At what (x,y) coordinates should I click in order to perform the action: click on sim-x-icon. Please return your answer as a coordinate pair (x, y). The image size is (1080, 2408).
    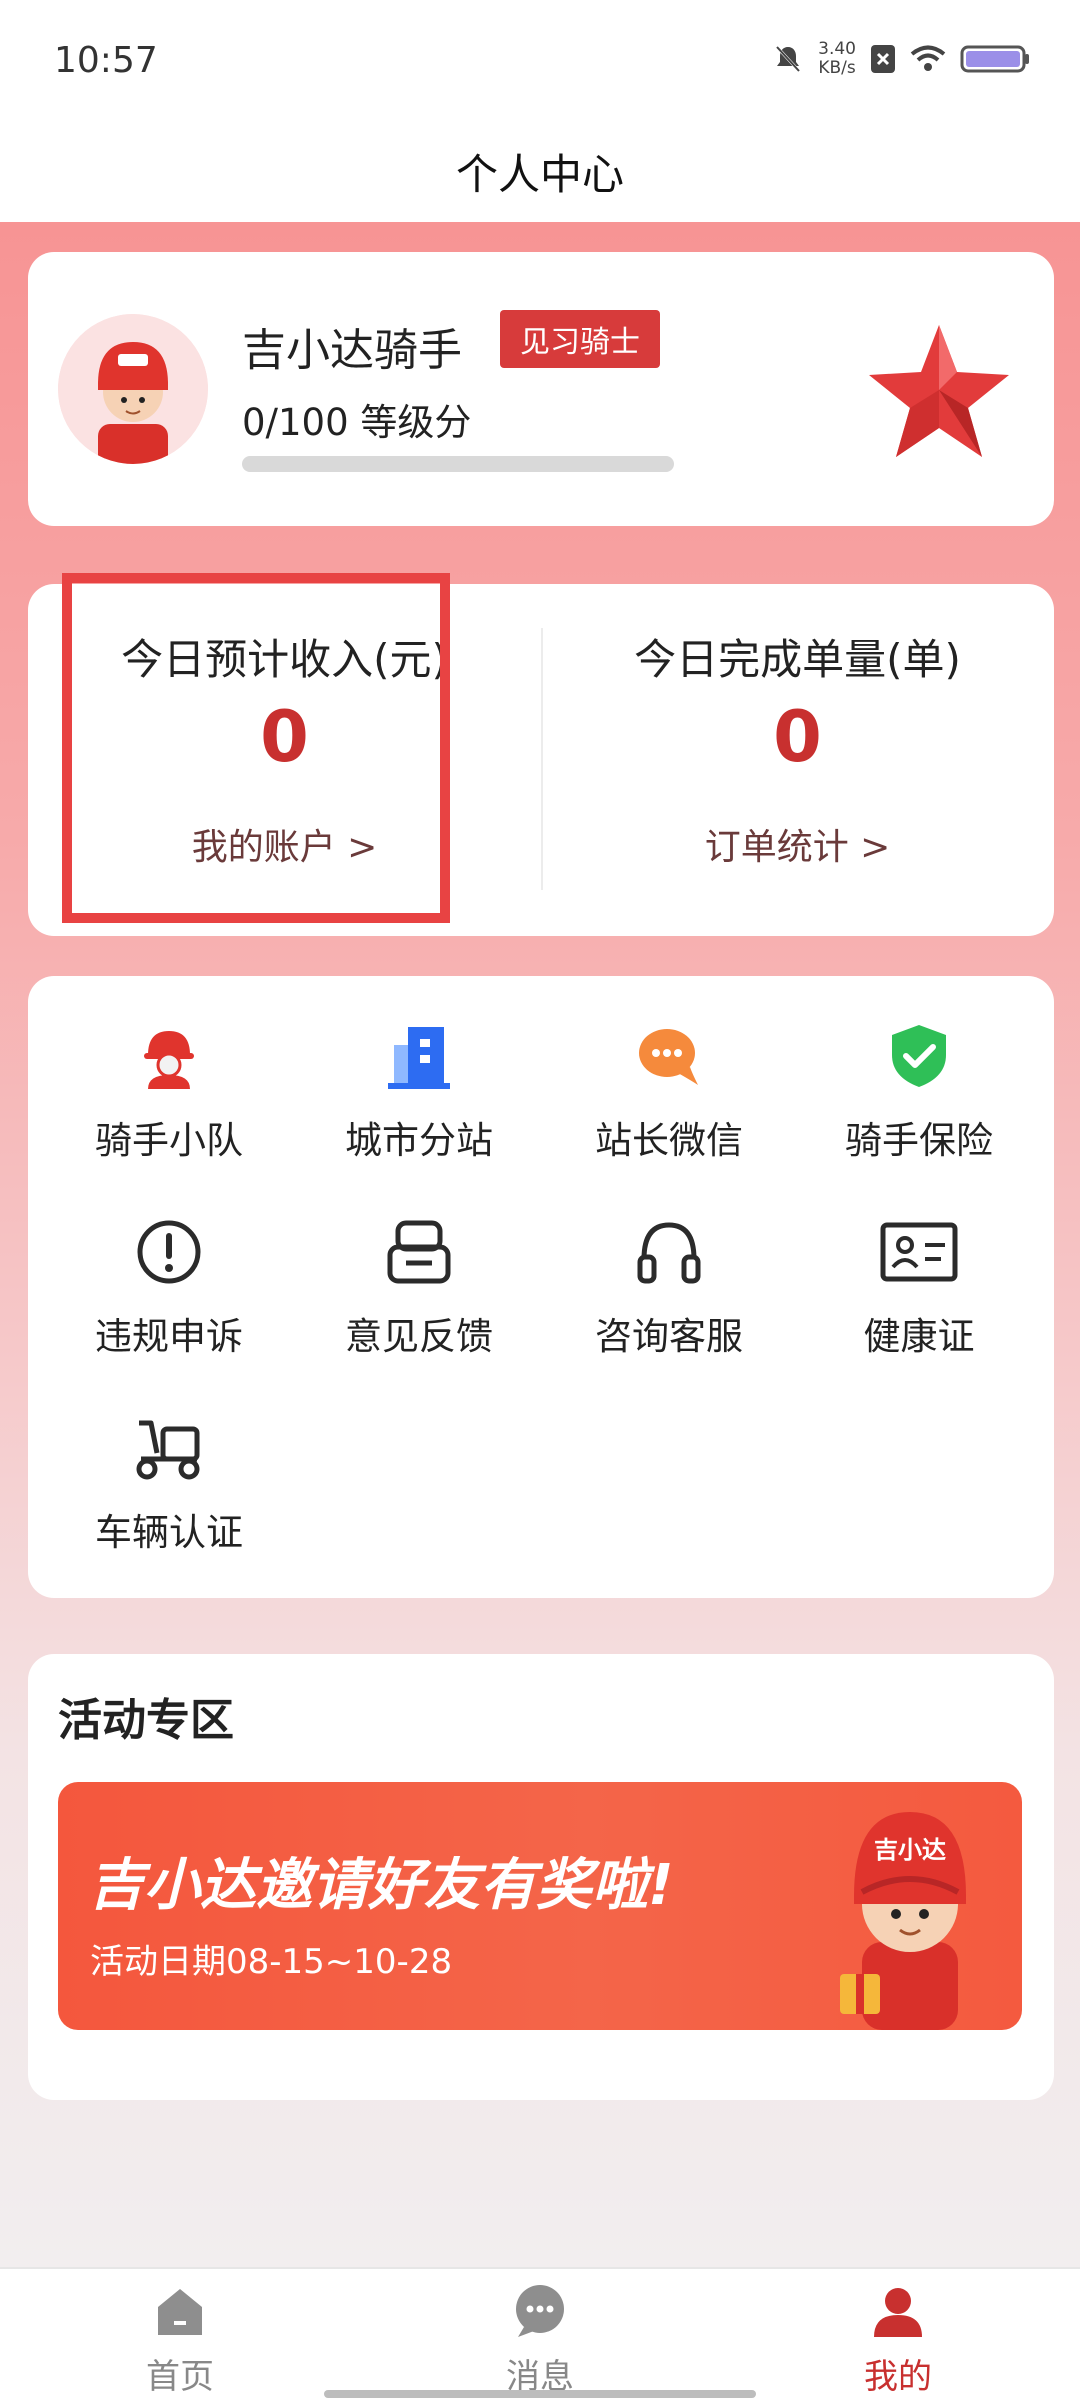
    Looking at the image, I should click on (883, 59).